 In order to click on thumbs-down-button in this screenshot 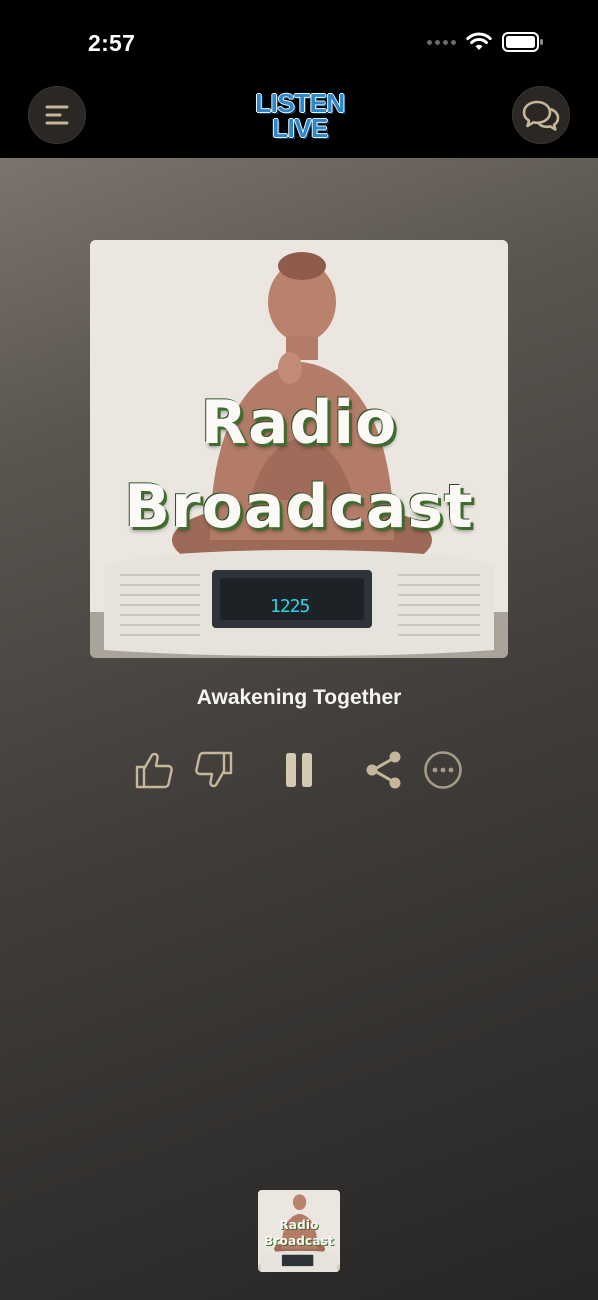, I will do `click(214, 770)`.